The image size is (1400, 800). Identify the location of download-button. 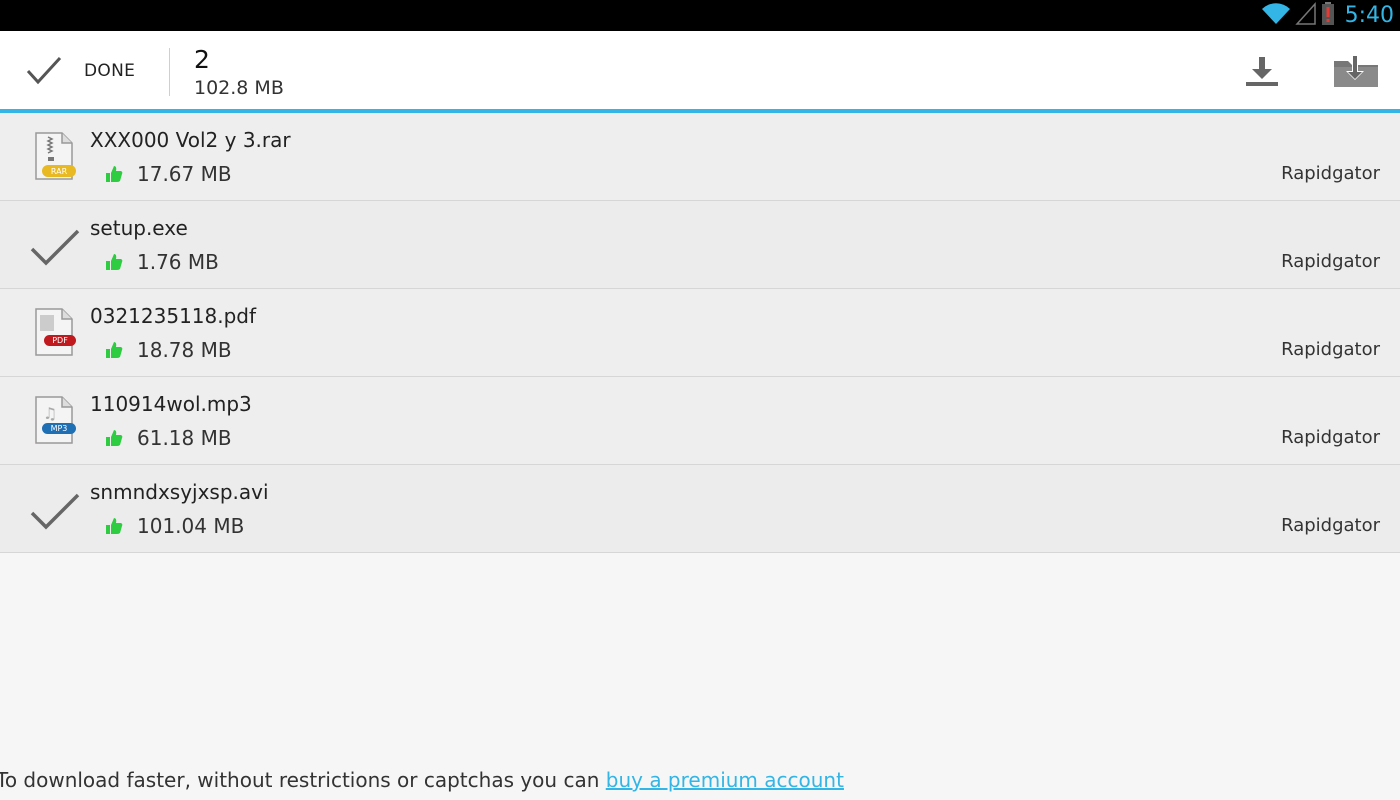
(1262, 73).